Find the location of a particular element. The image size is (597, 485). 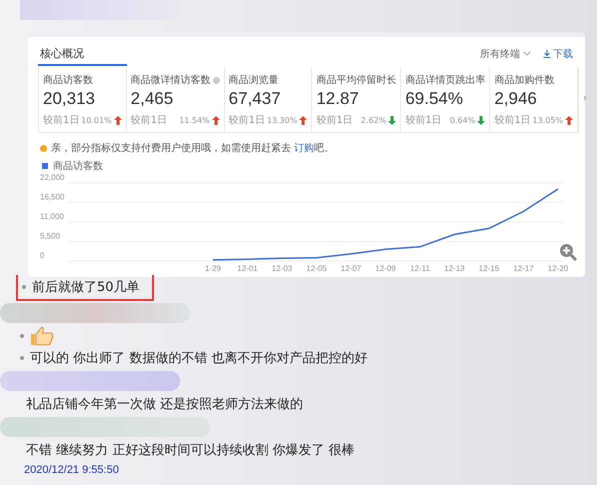

metric-label: 商品微详情访客数 is located at coordinates (170, 80).